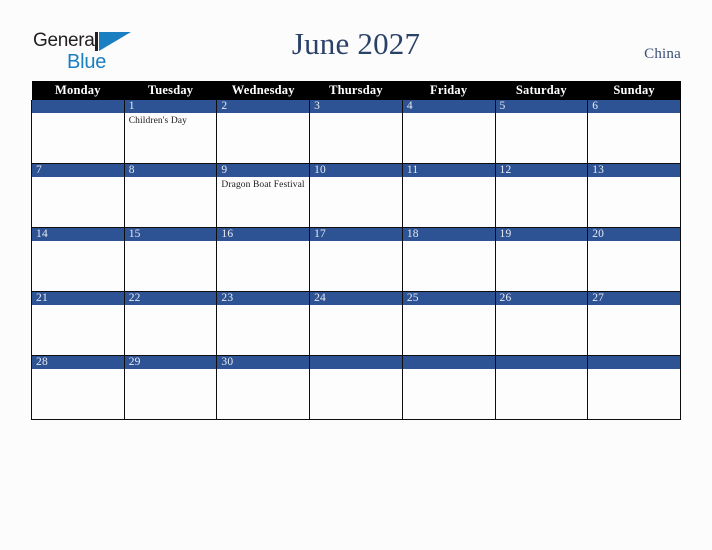  I want to click on calendar-day-cell: 9 Dragon Boat Festival, so click(263, 195).